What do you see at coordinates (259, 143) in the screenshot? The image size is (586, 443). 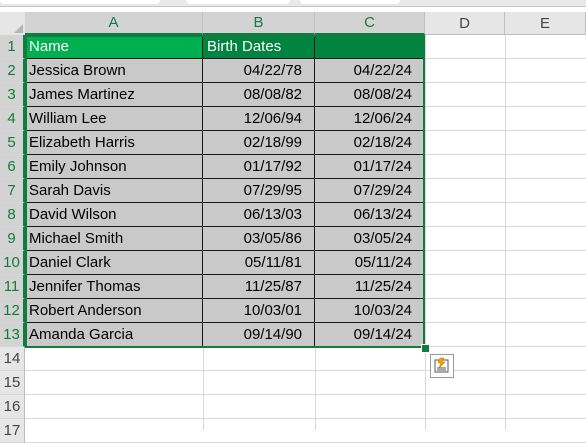 I see `cell-b5: 02/18/99` at bounding box center [259, 143].